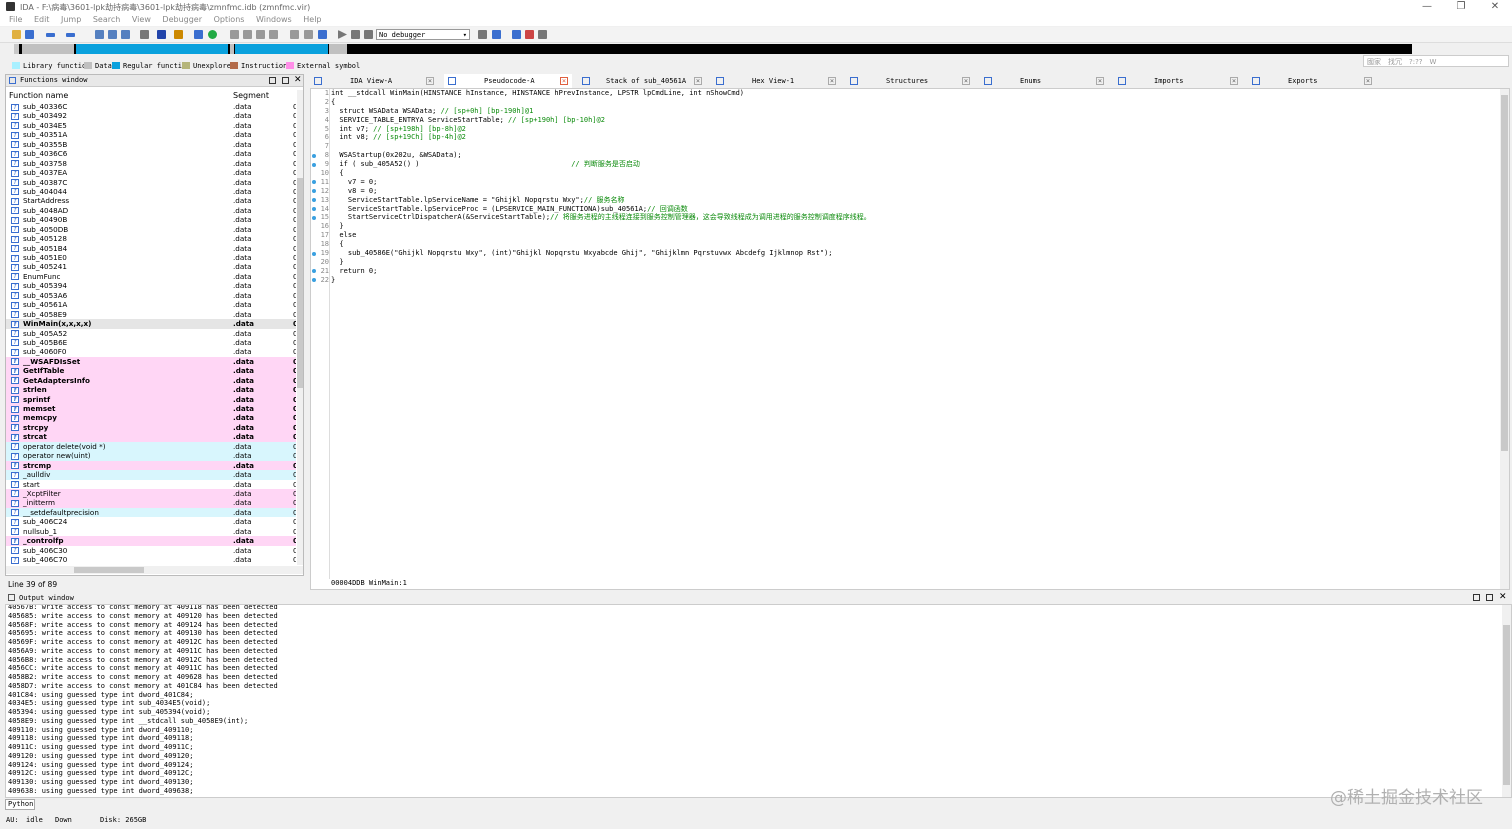  Describe the element at coordinates (99, 34) in the screenshot. I see `search-binary-icon` at that location.